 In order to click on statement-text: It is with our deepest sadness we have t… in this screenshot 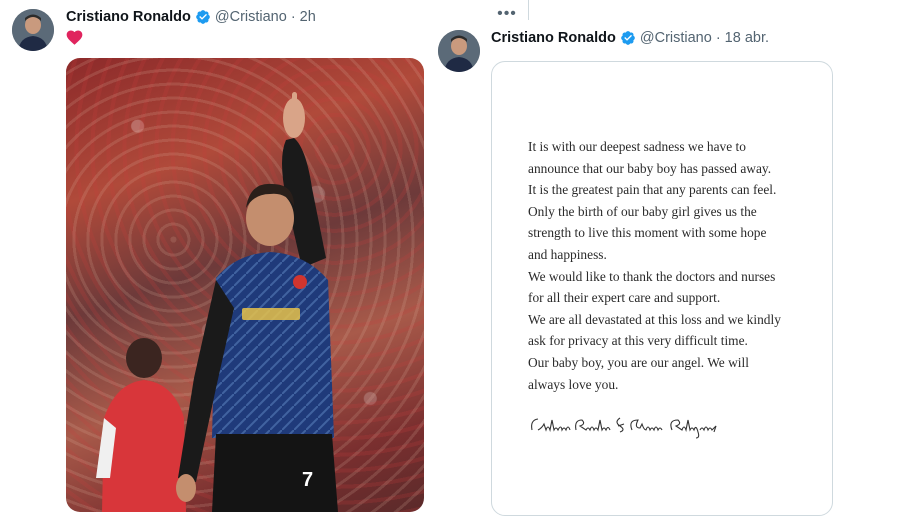, I will do `click(654, 265)`.